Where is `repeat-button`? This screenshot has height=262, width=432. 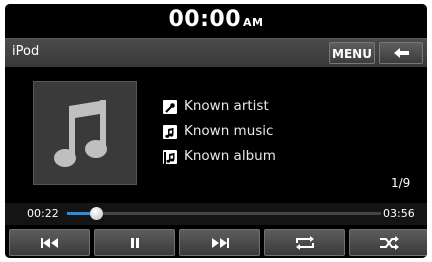 repeat-button is located at coordinates (304, 242).